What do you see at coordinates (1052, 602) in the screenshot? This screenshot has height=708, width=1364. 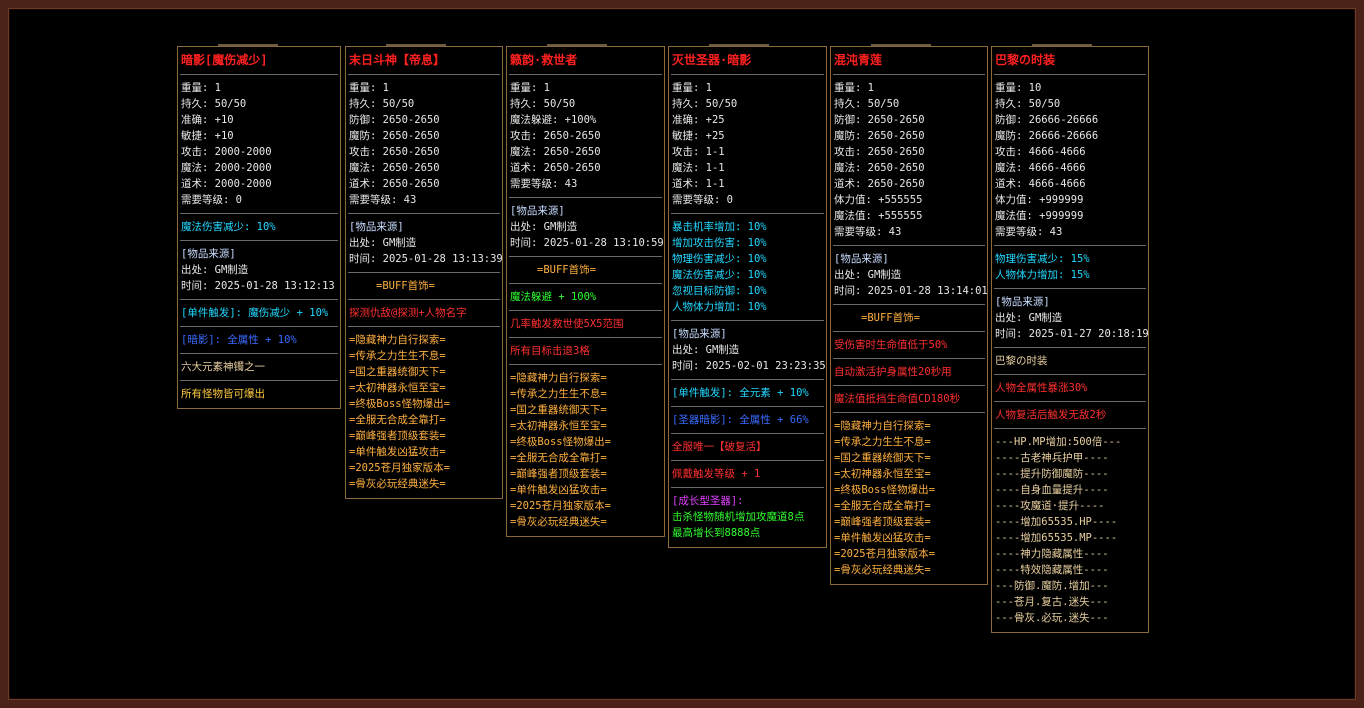 I see `tooltip-line: ---苍月.复古.迷失---` at bounding box center [1052, 602].